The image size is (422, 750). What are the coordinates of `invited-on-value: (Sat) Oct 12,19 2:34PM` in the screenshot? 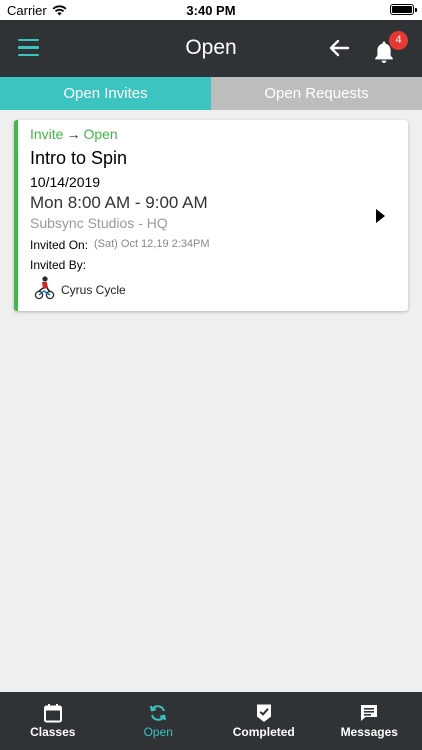 It's located at (152, 244).